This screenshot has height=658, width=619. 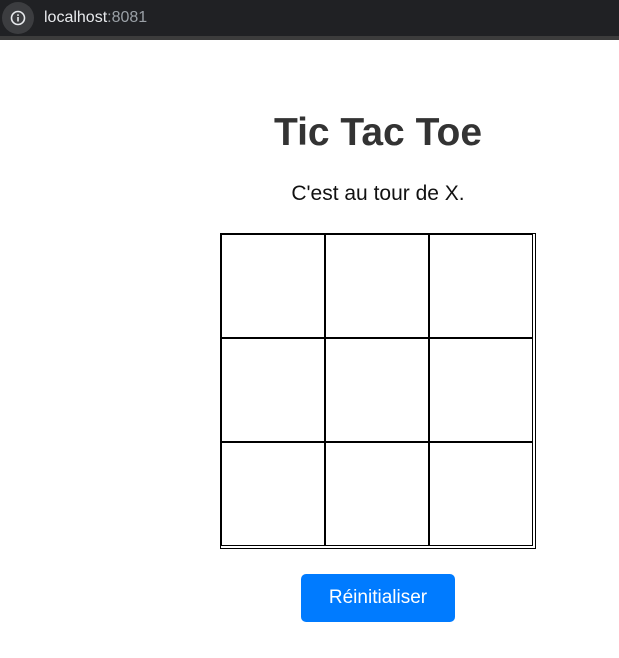 I want to click on info-icon, so click(x=18, y=18).